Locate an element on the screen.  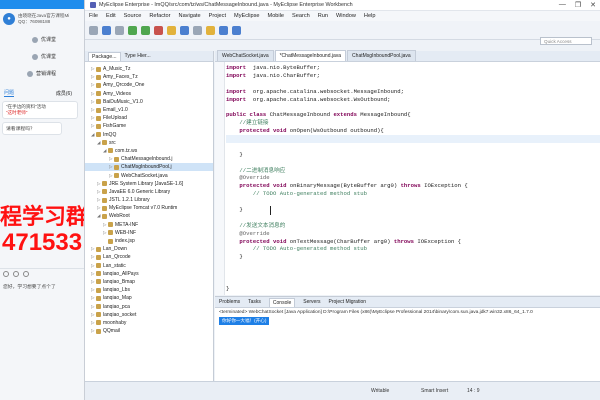
print-icon is located at coordinates (119, 30).